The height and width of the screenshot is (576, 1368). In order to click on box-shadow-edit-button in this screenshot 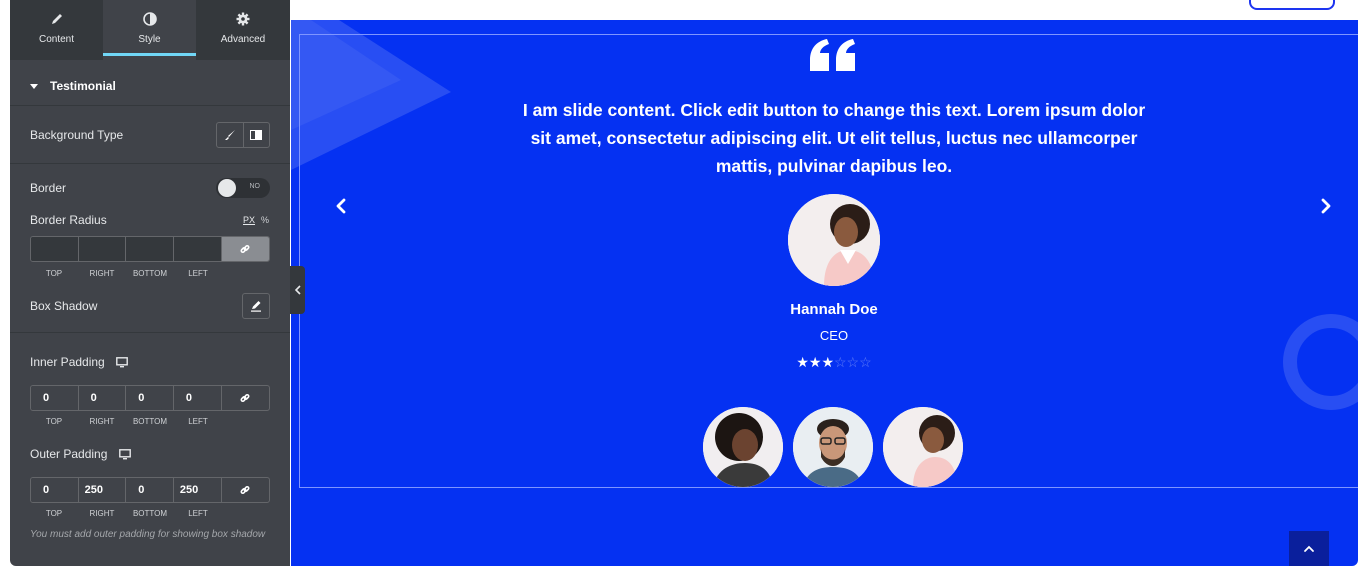, I will do `click(256, 306)`.